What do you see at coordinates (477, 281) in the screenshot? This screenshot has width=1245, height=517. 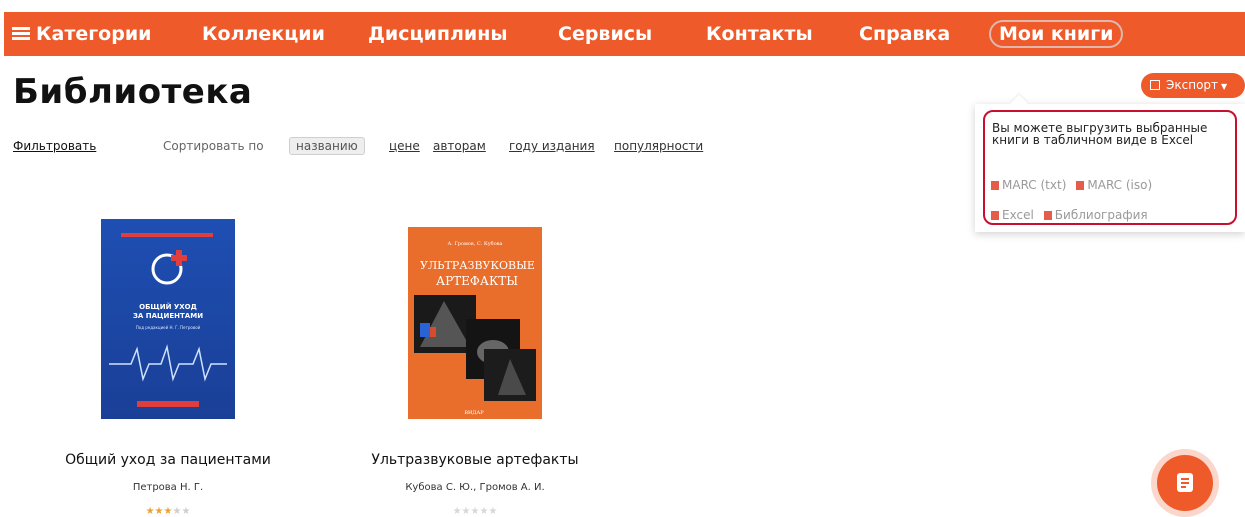 I see `cover-text: АРТЕФАКТЫ` at bounding box center [477, 281].